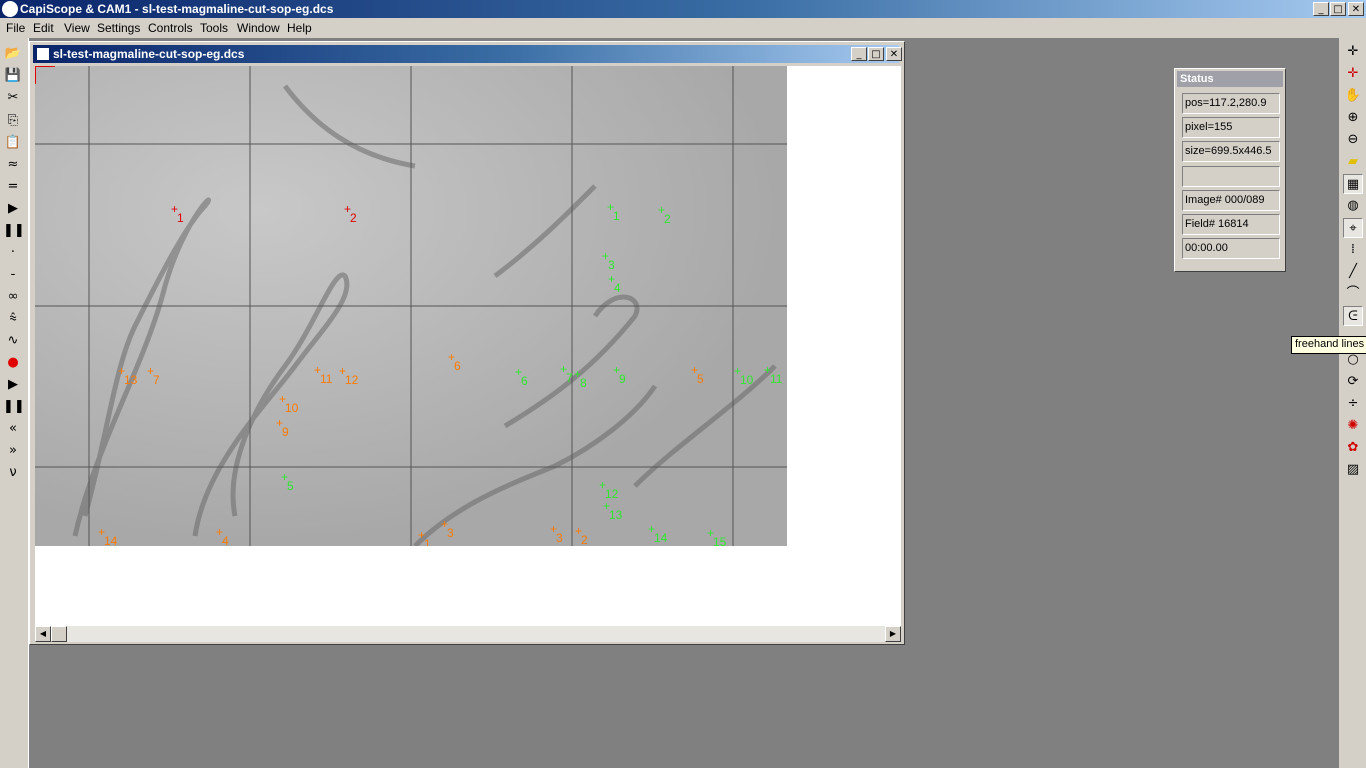 This screenshot has height=768, width=1366. I want to click on status-image-number: Image# 000/089, so click(1231, 200).